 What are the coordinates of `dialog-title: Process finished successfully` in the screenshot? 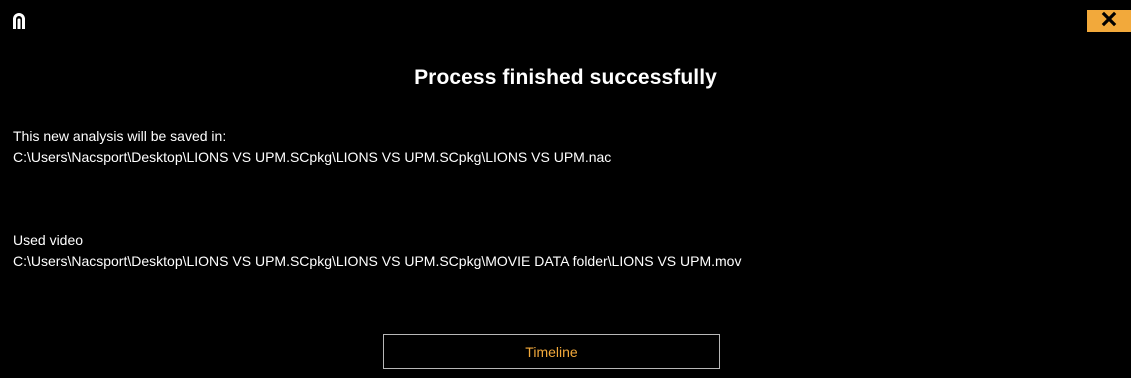 It's located at (565, 77).